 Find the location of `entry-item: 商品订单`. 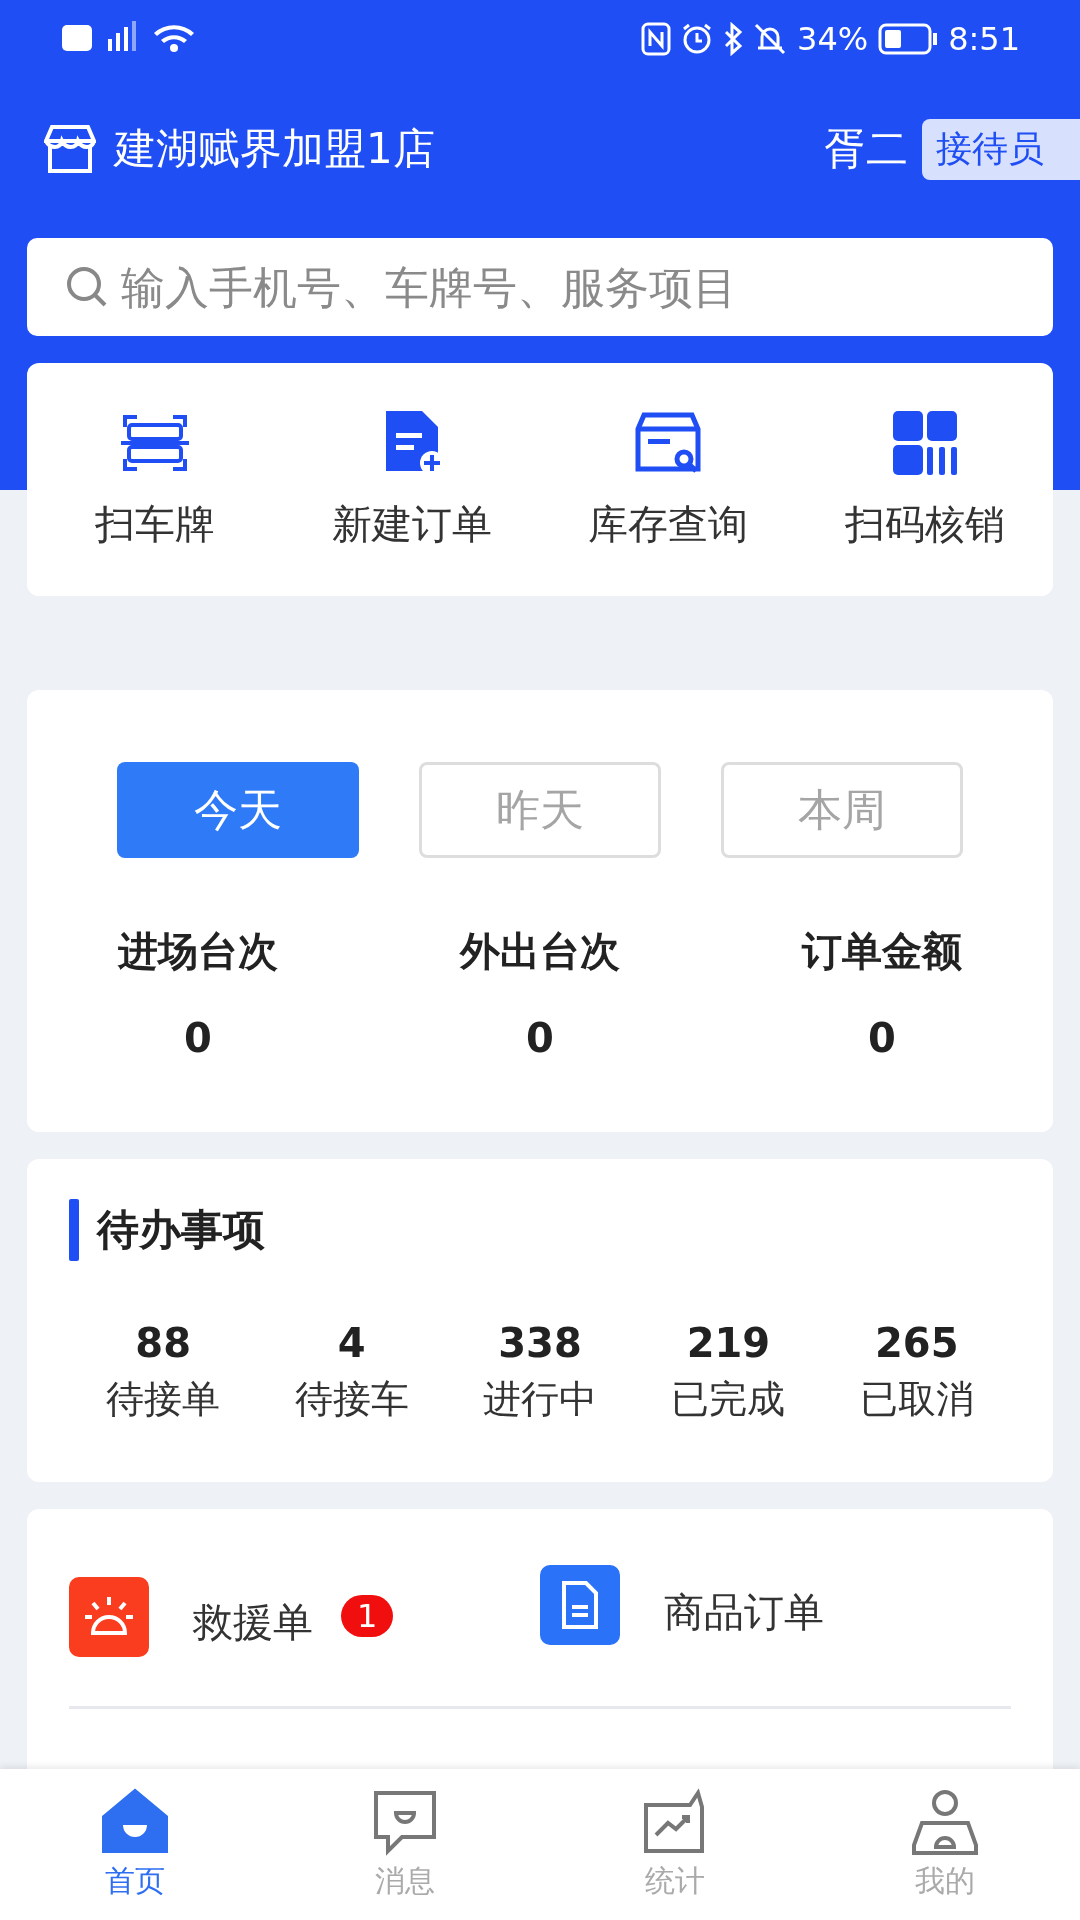

entry-item: 商品订单 is located at coordinates (775, 1629).